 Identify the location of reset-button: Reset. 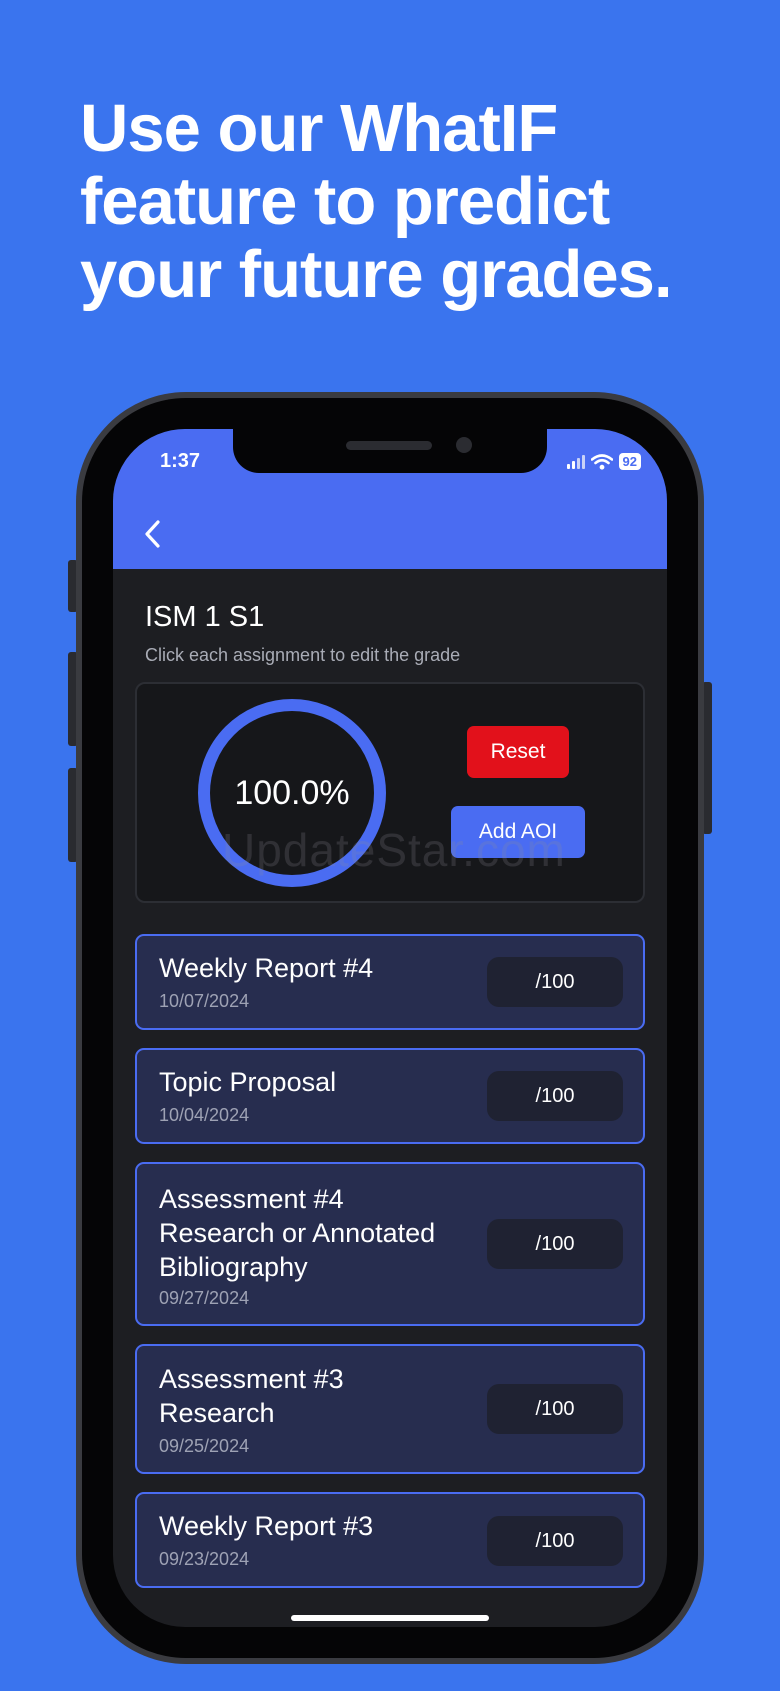
(518, 752).